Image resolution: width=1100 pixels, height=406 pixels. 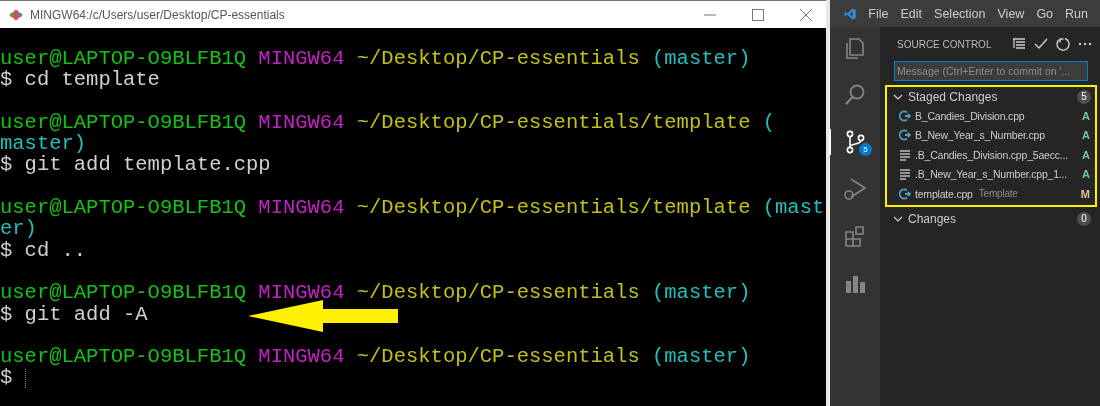 What do you see at coordinates (1085, 193) in the screenshot?
I see `file-status: M` at bounding box center [1085, 193].